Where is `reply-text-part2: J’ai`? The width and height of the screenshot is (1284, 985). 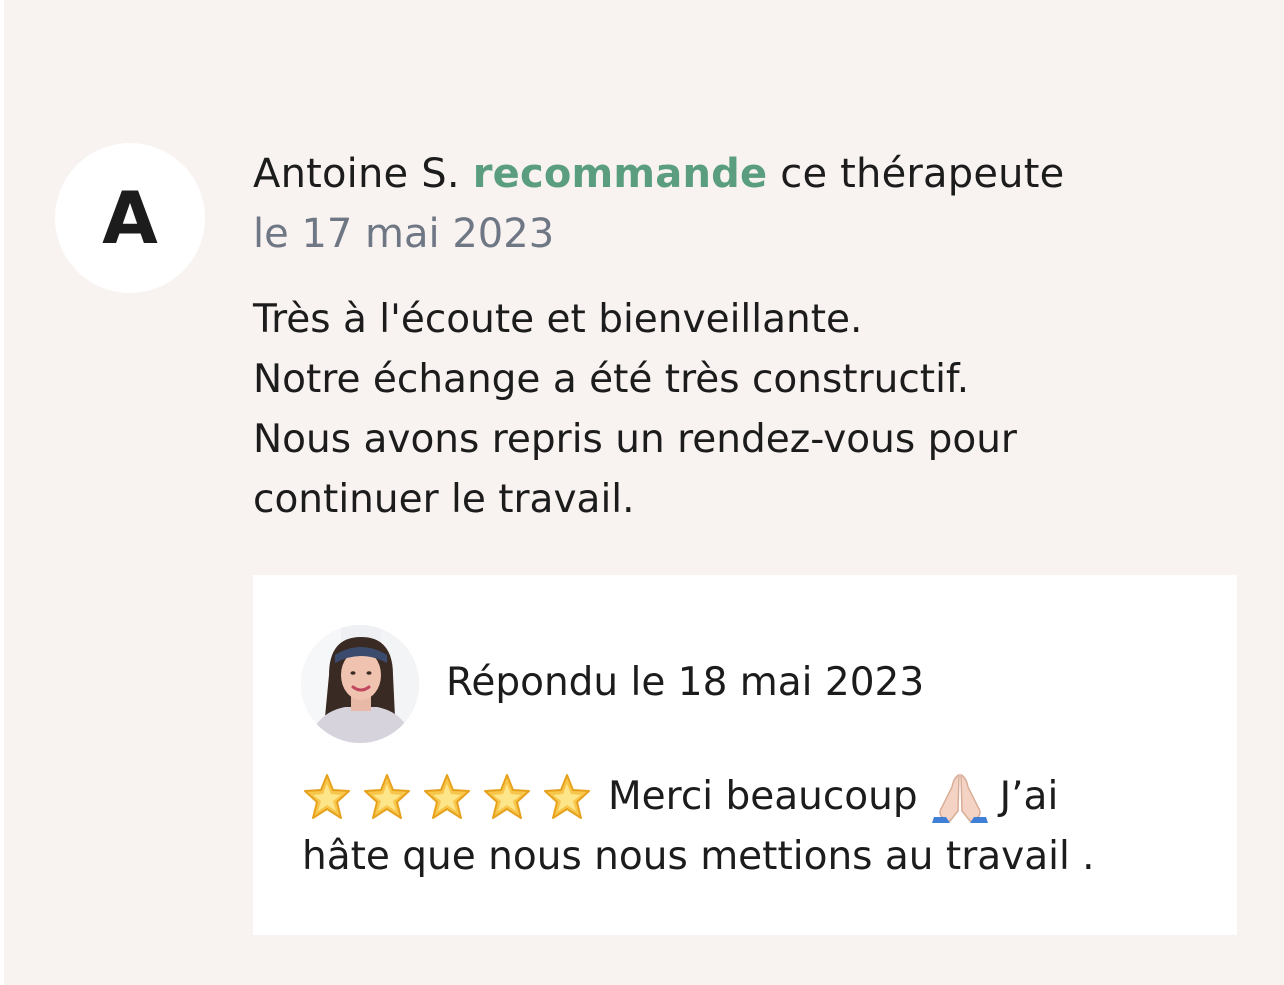 reply-text-part2: J’ai is located at coordinates (1029, 796).